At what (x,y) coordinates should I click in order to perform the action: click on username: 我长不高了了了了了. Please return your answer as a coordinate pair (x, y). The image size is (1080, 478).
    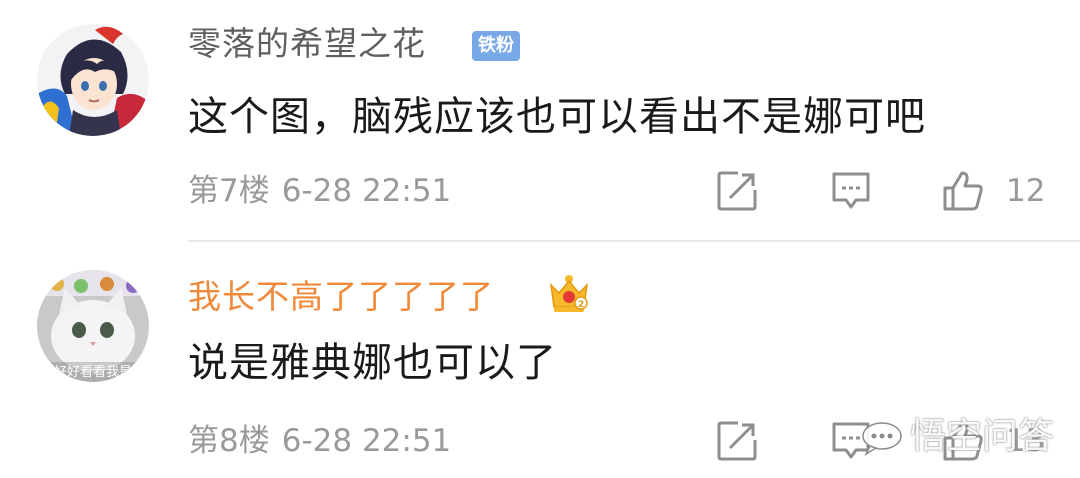
    Looking at the image, I should click on (341, 297).